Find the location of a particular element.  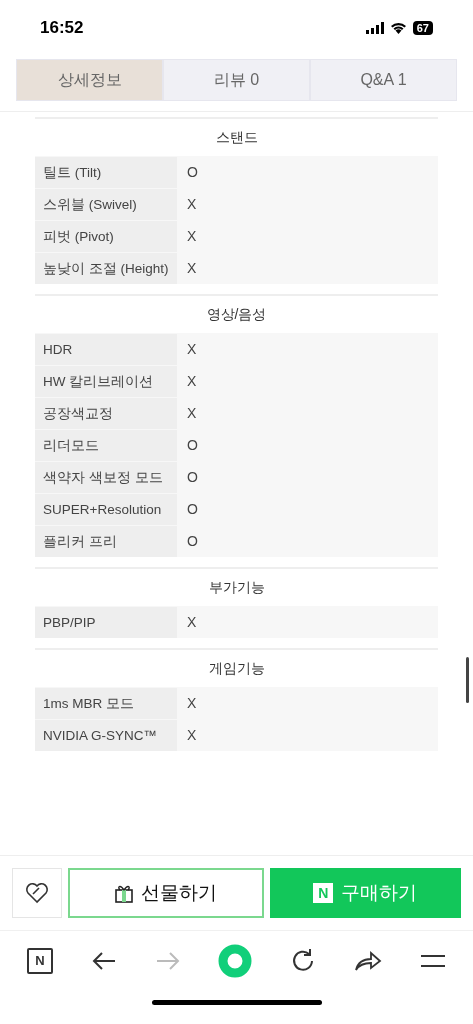

tab: 리뷰 0 is located at coordinates (236, 80).